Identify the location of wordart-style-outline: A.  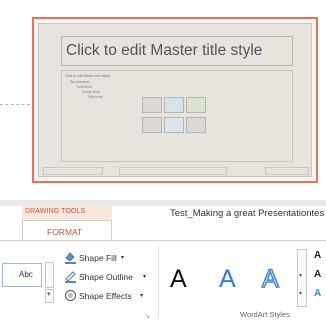
(270, 279).